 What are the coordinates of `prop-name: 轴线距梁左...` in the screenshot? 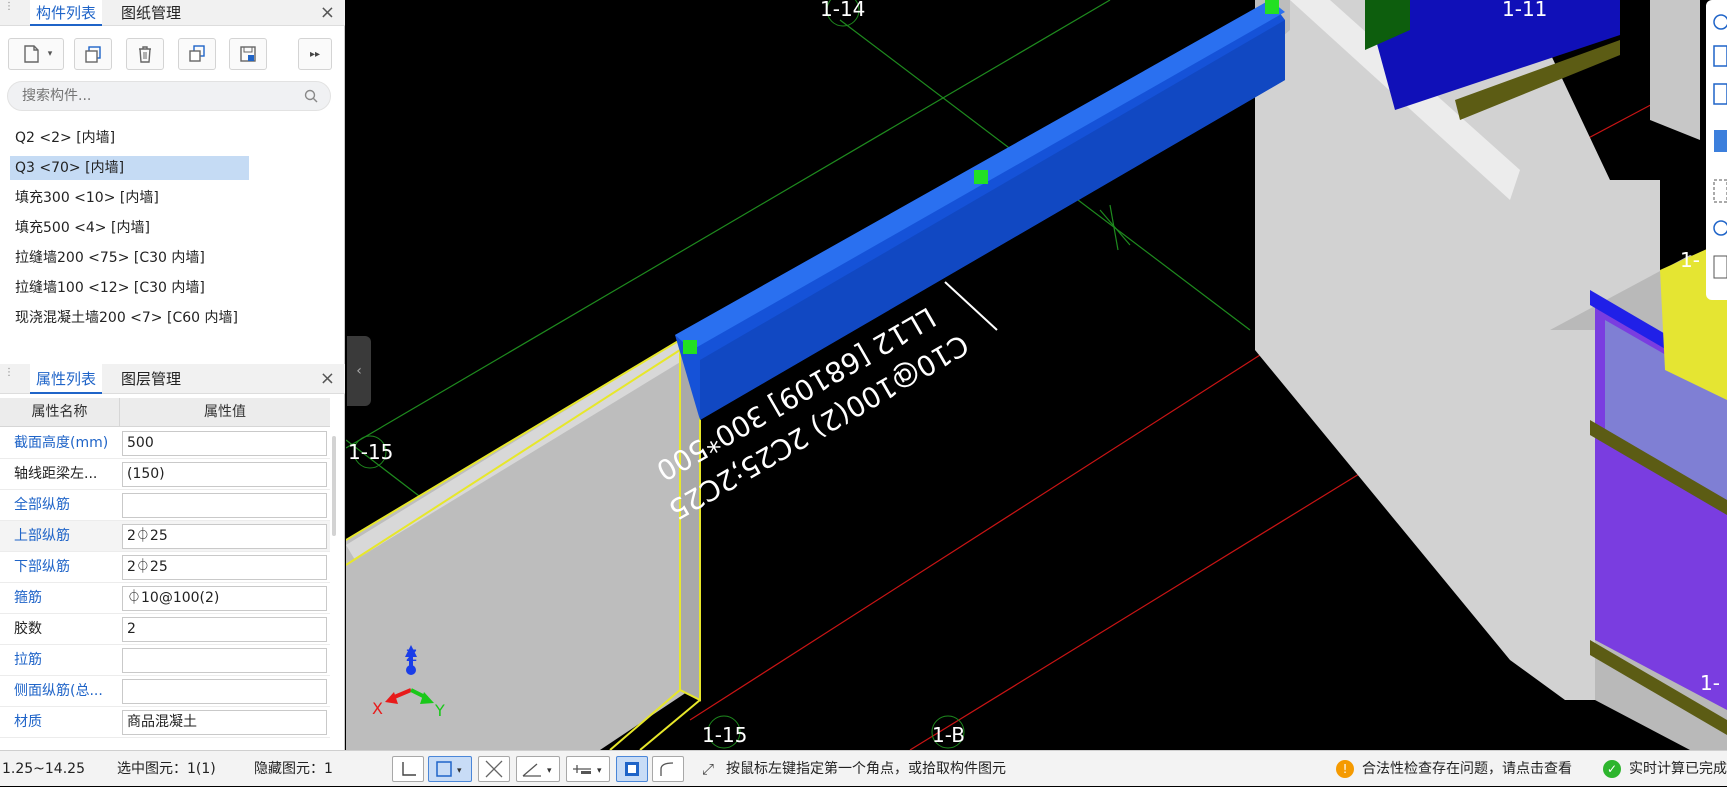 It's located at (56, 474).